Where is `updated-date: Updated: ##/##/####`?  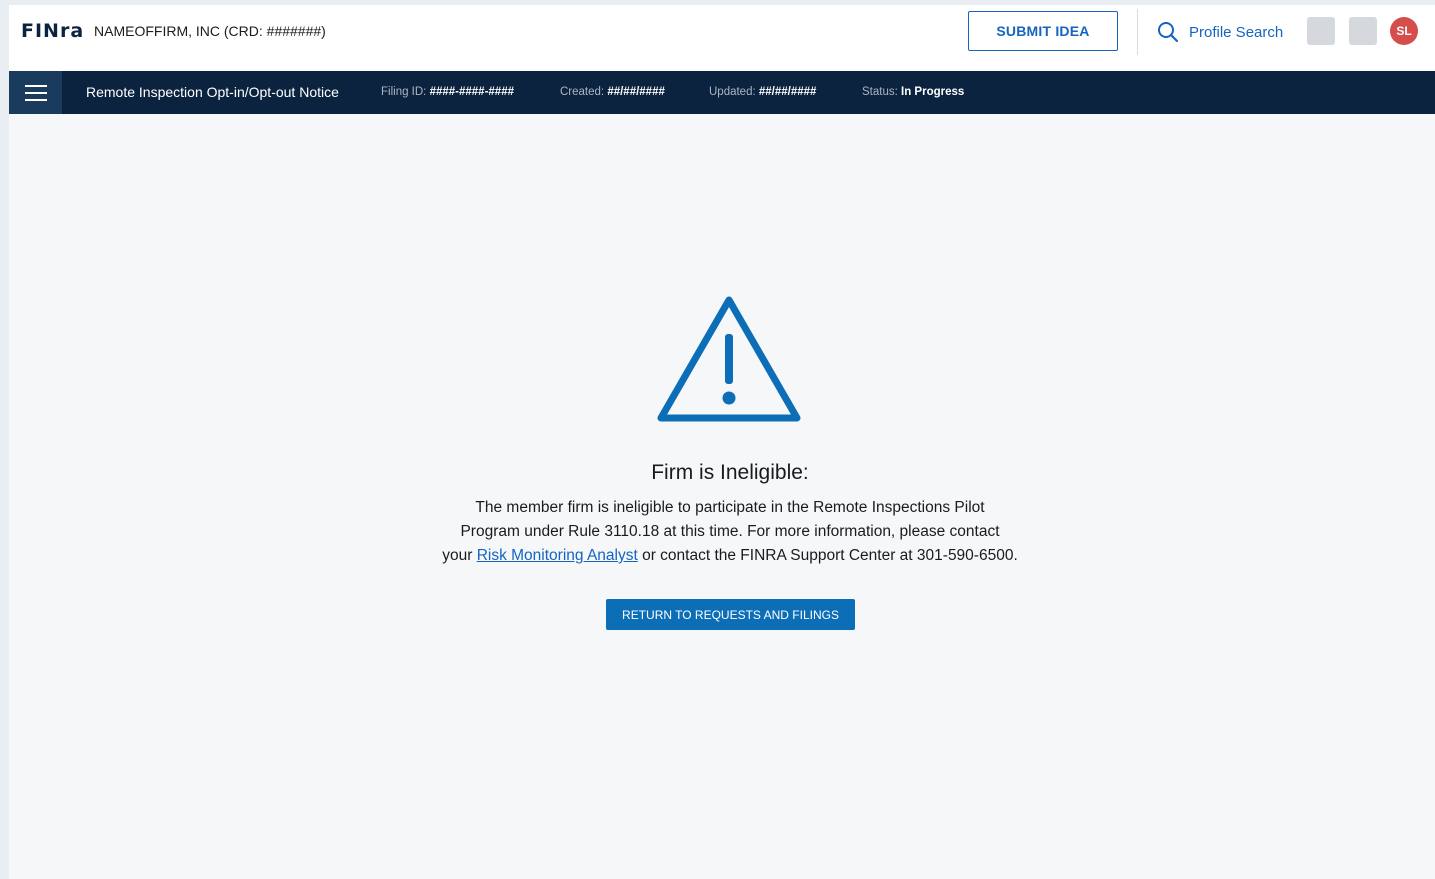 updated-date: Updated: ##/##/#### is located at coordinates (762, 92).